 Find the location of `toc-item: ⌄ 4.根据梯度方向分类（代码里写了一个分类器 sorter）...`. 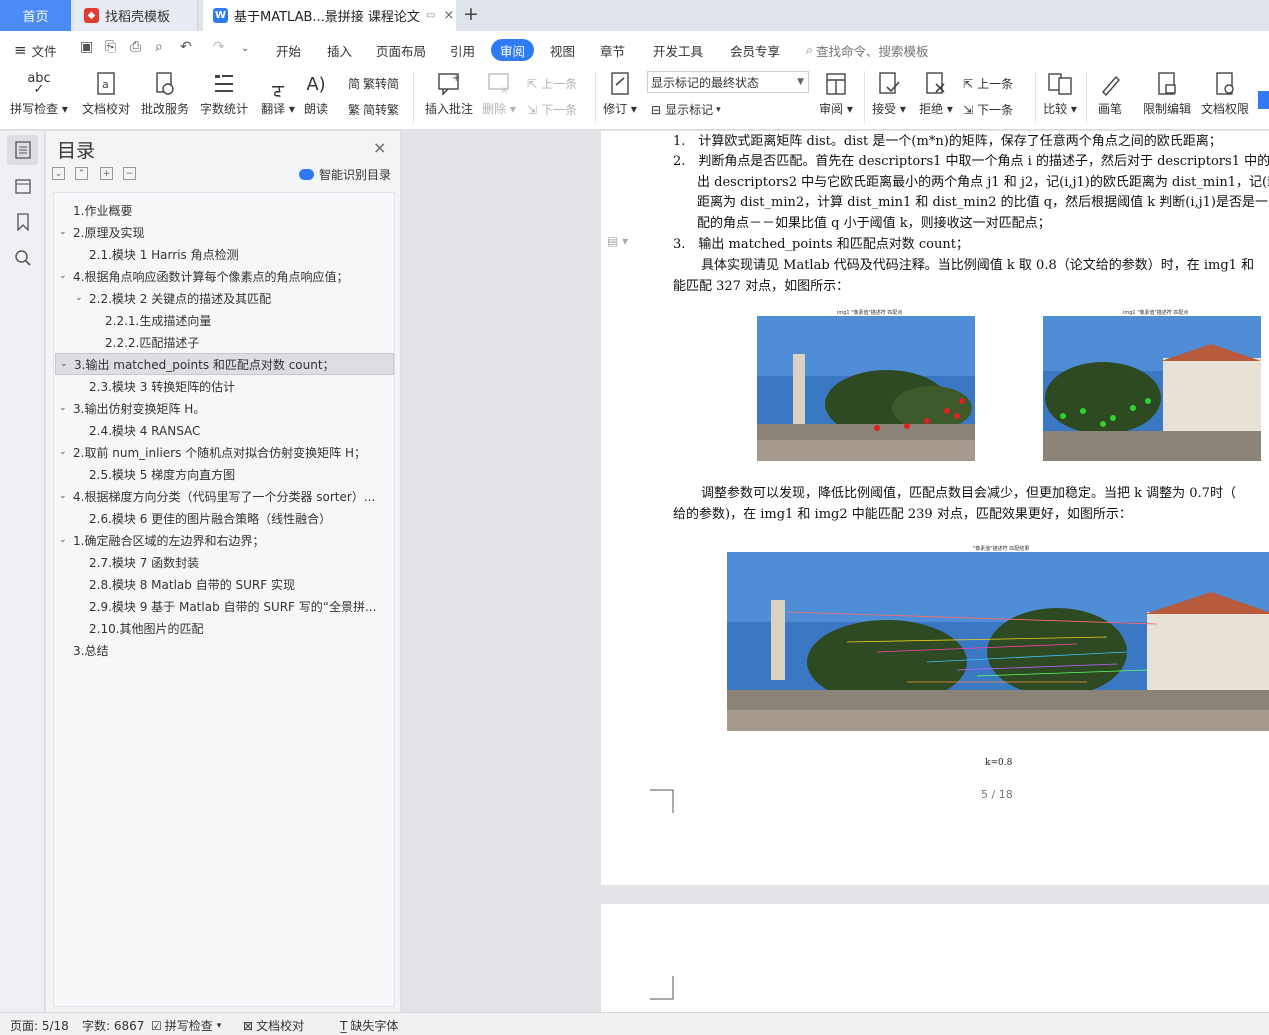

toc-item: ⌄ 4.根据梯度方向分类（代码里写了一个分类器 sorter）... is located at coordinates (224, 496).